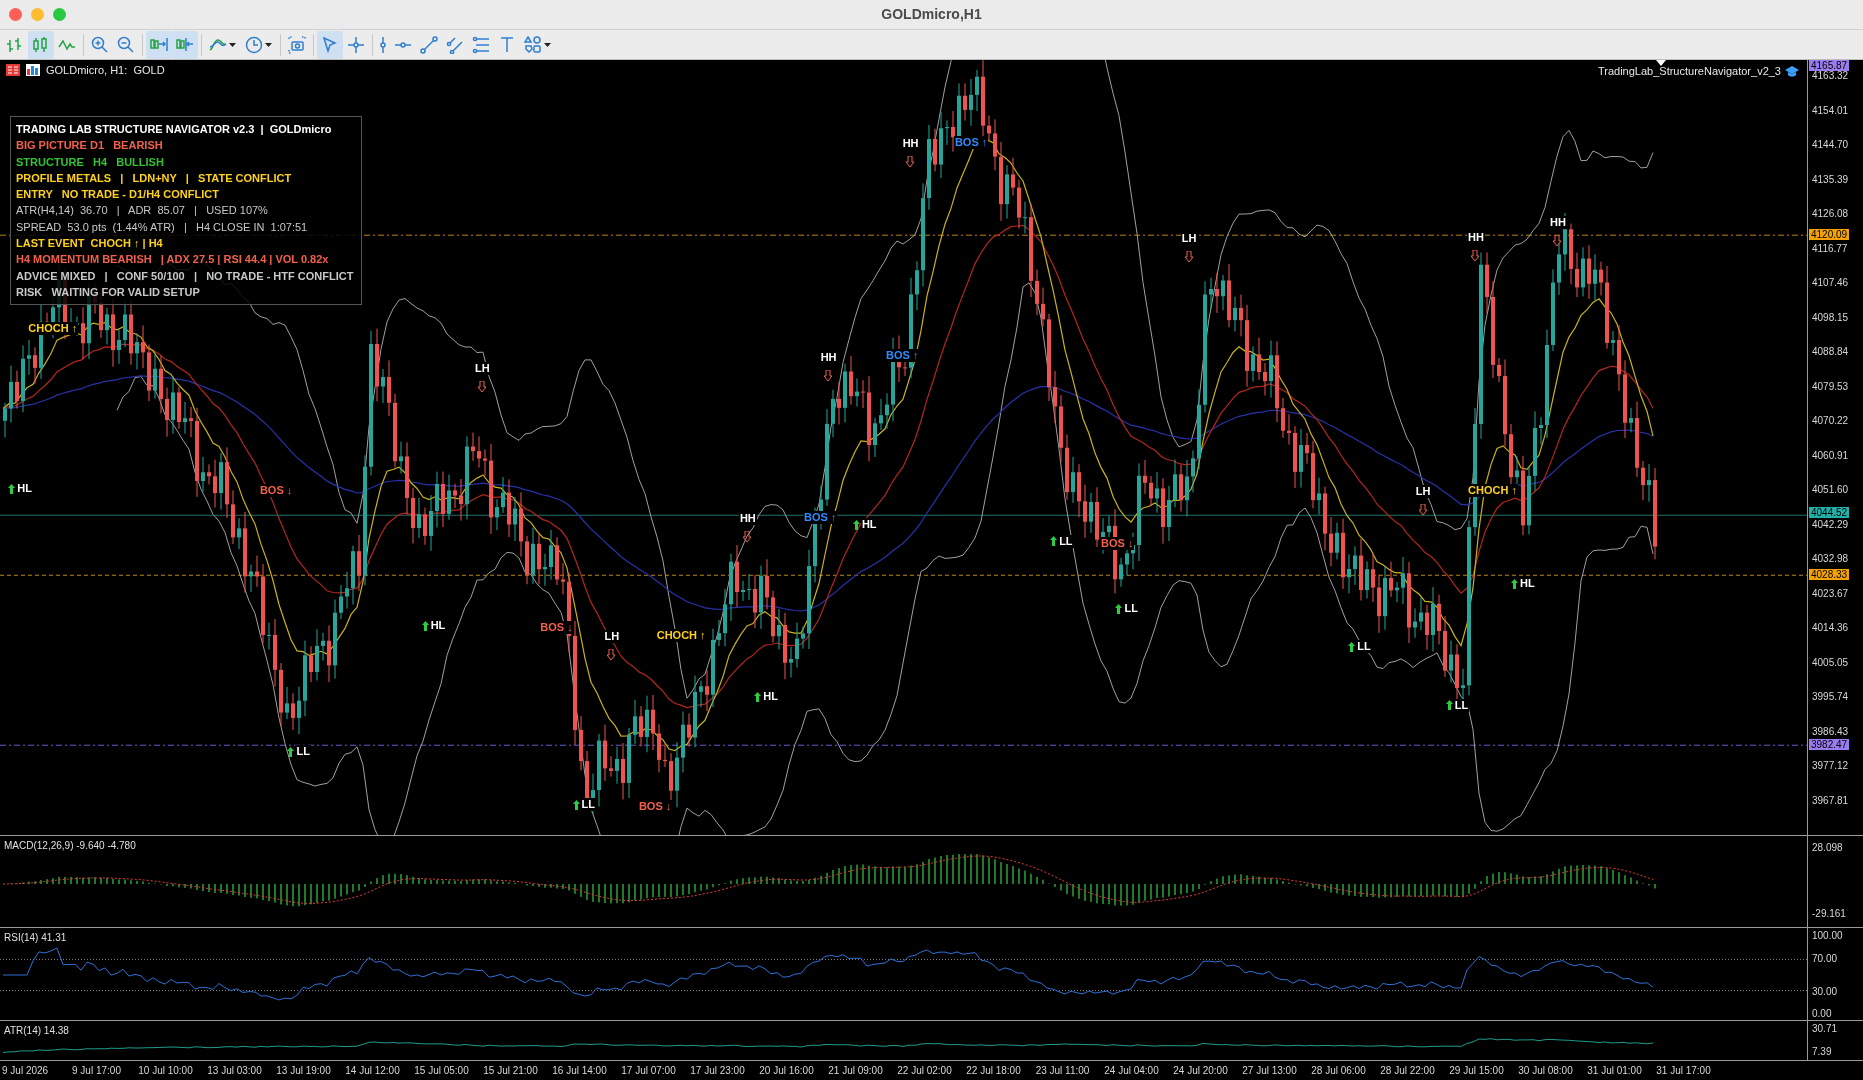 The width and height of the screenshot is (1863, 1080). What do you see at coordinates (648, 1071) in the screenshot?
I see `time-tick-label: 17 Jul 07:00` at bounding box center [648, 1071].